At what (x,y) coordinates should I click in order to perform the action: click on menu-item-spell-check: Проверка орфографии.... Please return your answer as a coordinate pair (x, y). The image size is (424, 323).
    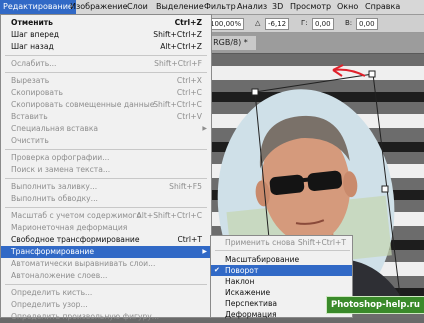
    Looking at the image, I should click on (106, 158).